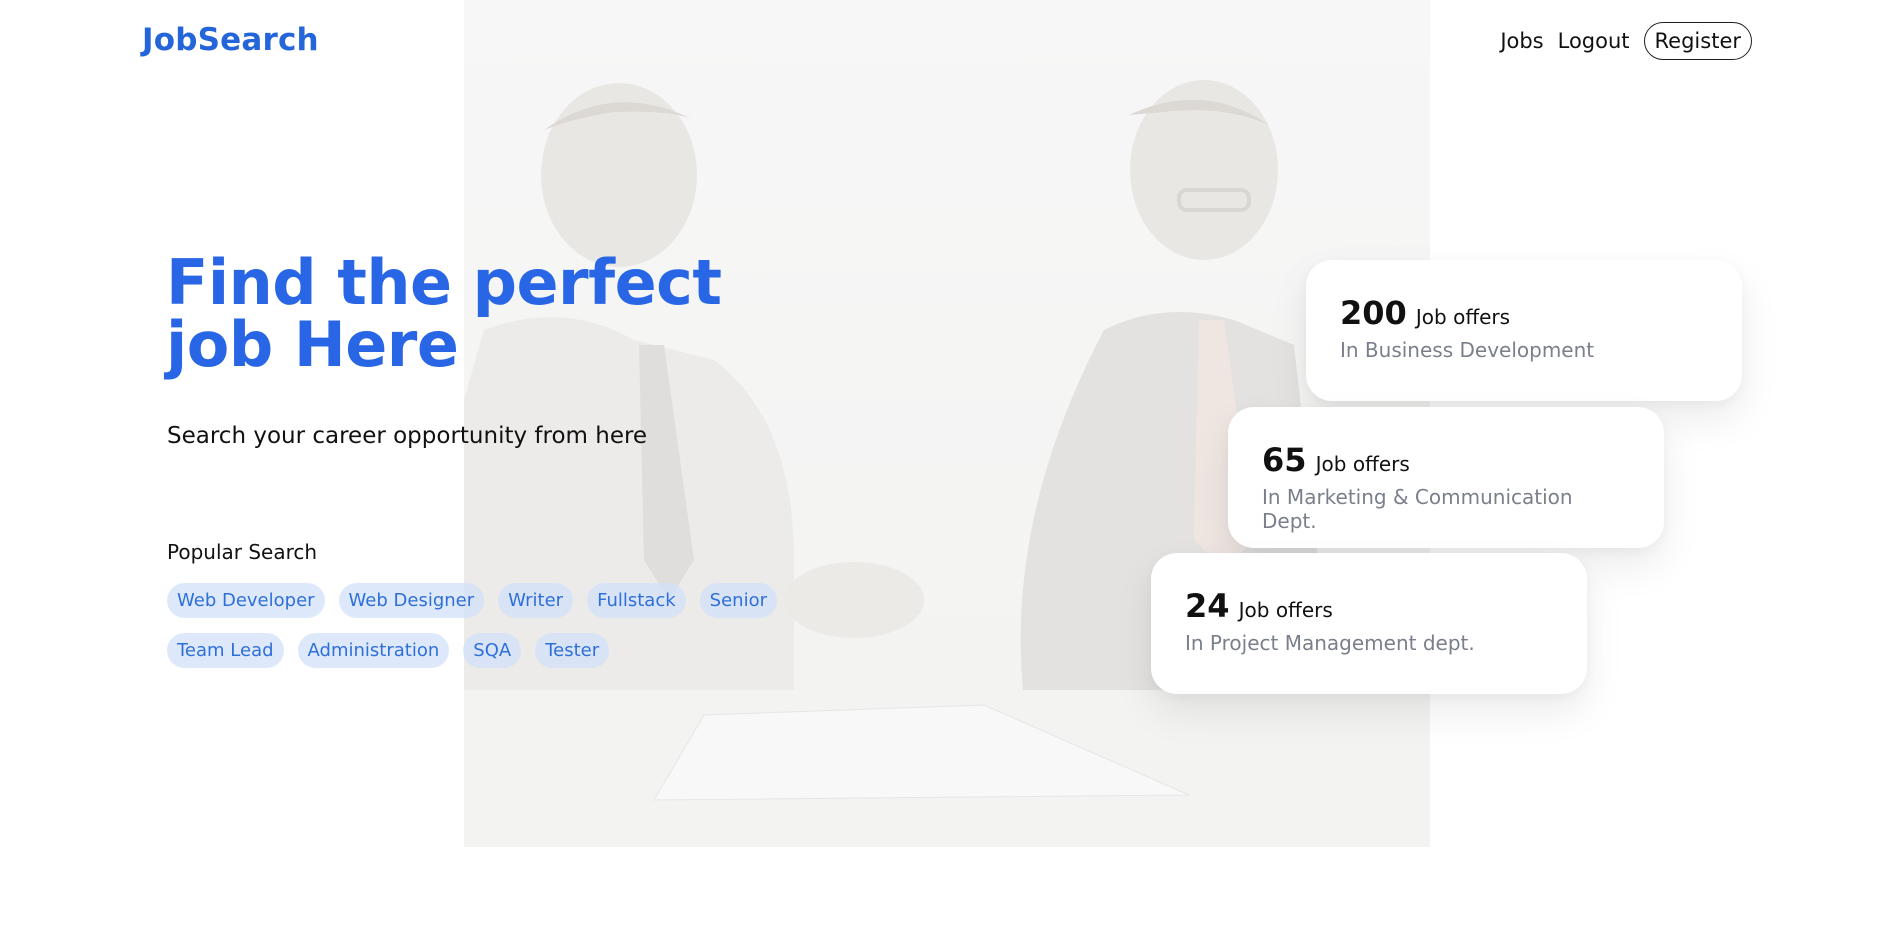 This screenshot has height=935, width=1900. I want to click on stat-department: In Marketing & Communication Dept., so click(1417, 509).